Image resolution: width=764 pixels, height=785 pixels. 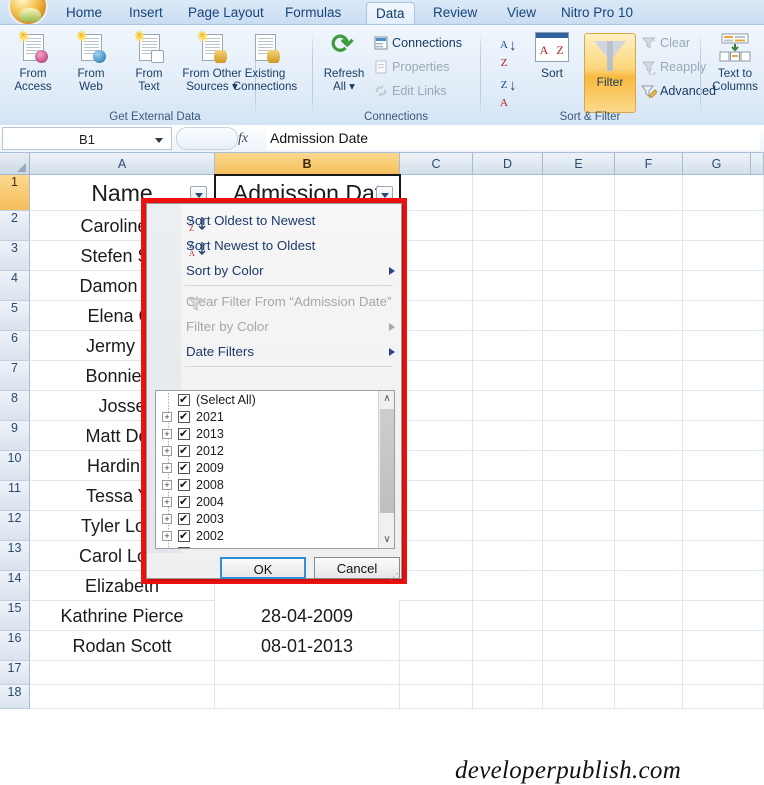 What do you see at coordinates (579, 616) in the screenshot?
I see `cell-e15` at bounding box center [579, 616].